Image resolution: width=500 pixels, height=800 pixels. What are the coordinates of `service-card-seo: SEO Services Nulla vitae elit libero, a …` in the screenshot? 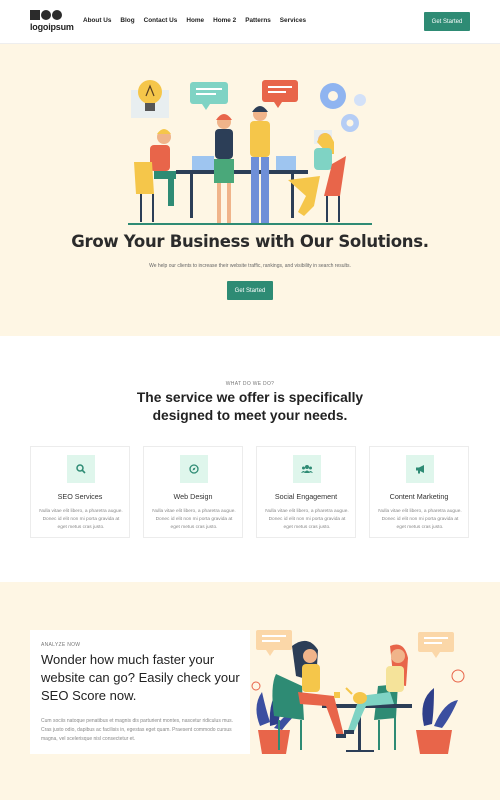 It's located at (80, 492).